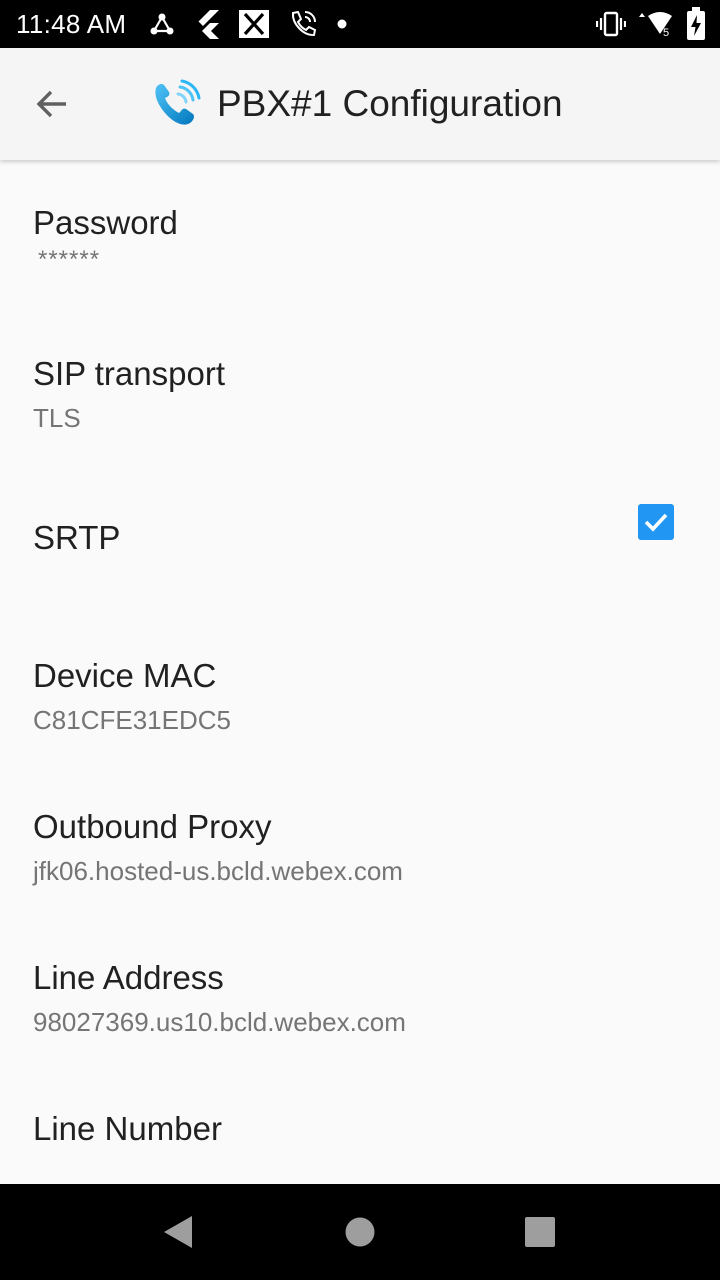 This screenshot has height=1280, width=720. What do you see at coordinates (127, 1128) in the screenshot?
I see `pref-title: Line Number` at bounding box center [127, 1128].